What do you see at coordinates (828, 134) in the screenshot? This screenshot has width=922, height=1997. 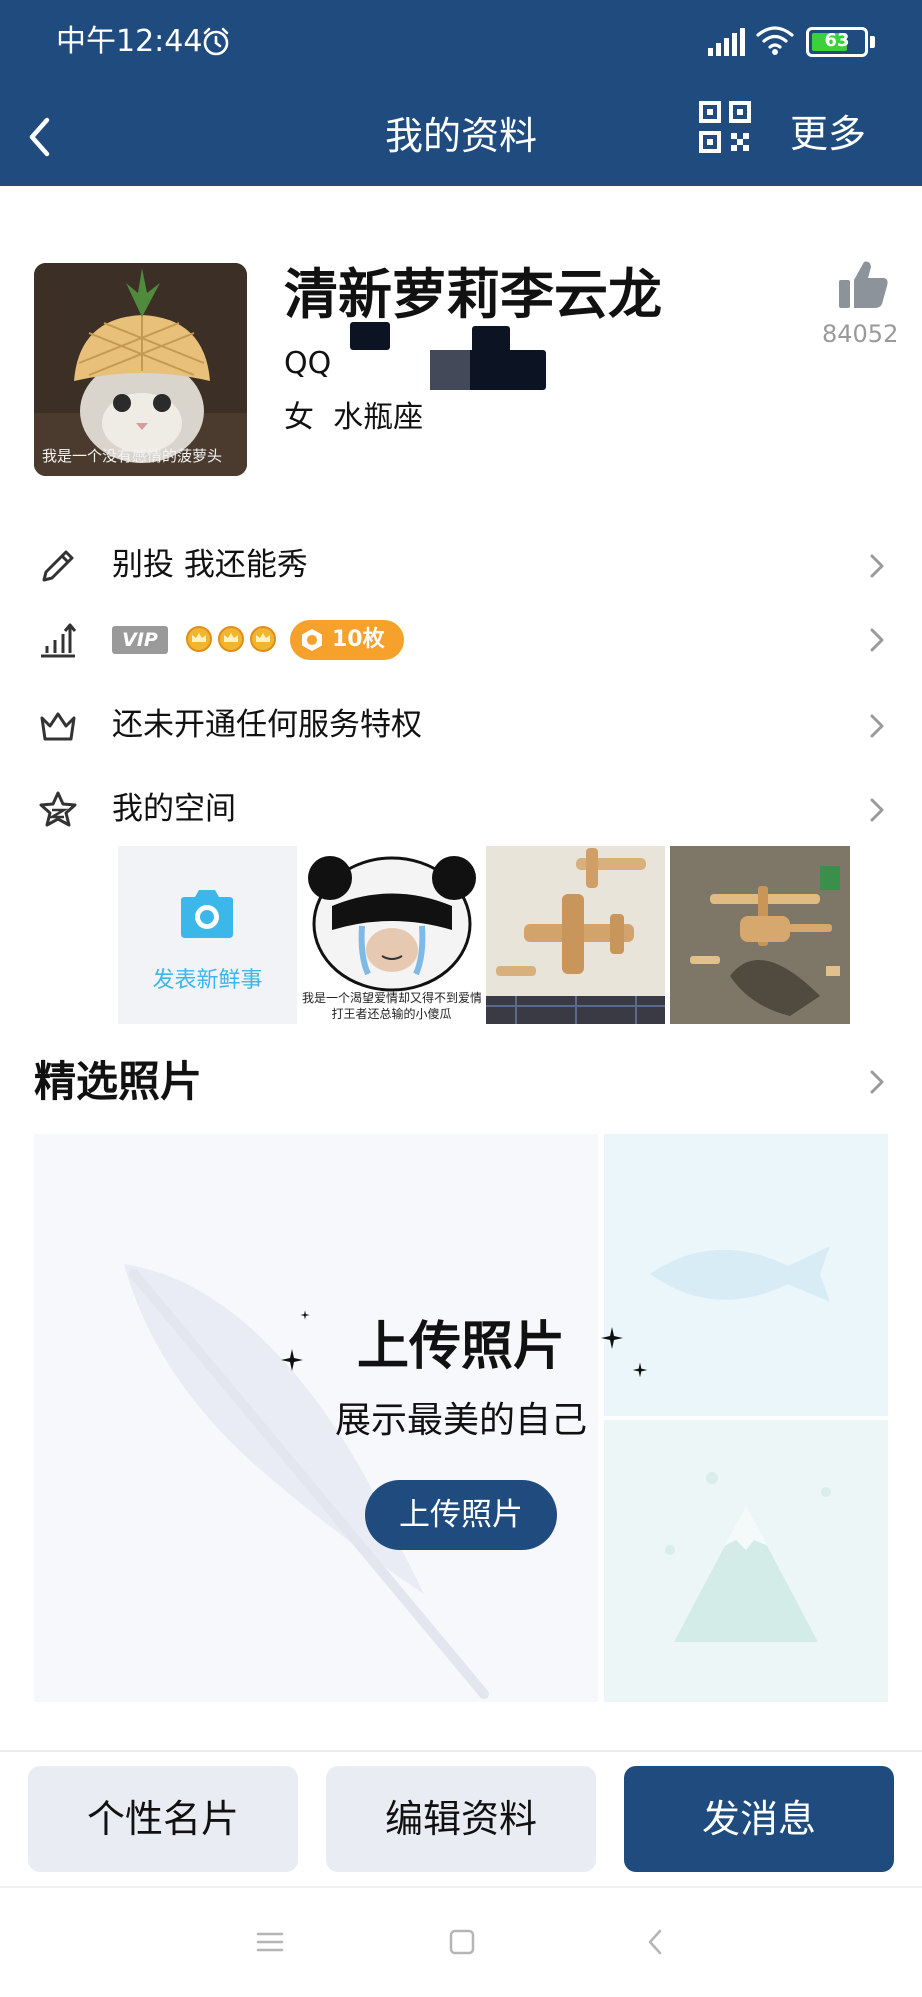 I see `more-button: 更多` at bounding box center [828, 134].